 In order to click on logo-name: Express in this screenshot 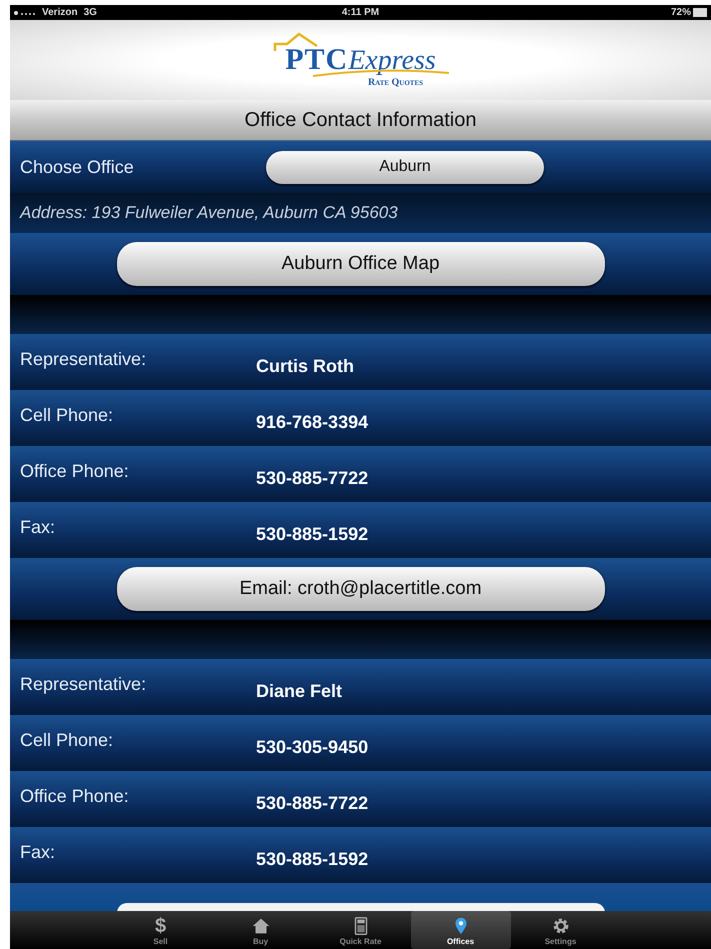, I will do `click(392, 61)`.